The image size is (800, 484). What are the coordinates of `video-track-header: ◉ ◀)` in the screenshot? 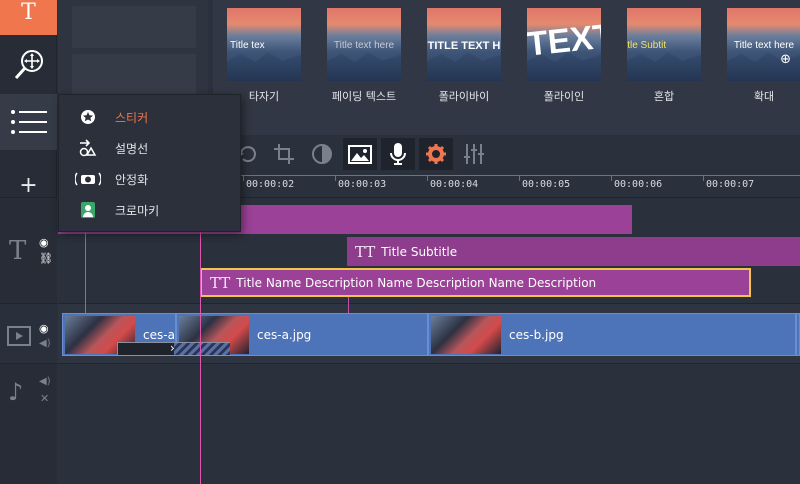 It's located at (28, 333).